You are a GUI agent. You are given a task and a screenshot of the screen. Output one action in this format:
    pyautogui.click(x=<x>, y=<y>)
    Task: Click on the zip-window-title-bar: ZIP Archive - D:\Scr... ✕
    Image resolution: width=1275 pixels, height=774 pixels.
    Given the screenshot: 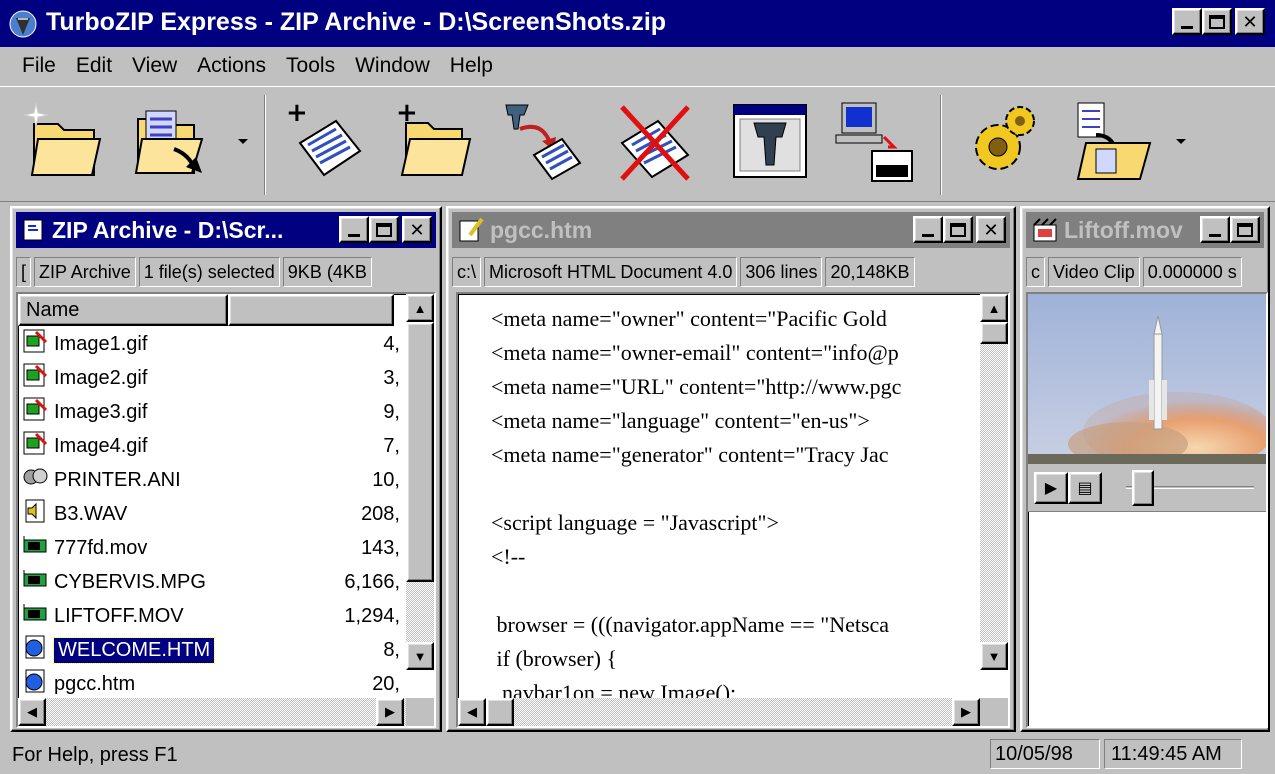 What is the action you would take?
    pyautogui.click(x=226, y=230)
    